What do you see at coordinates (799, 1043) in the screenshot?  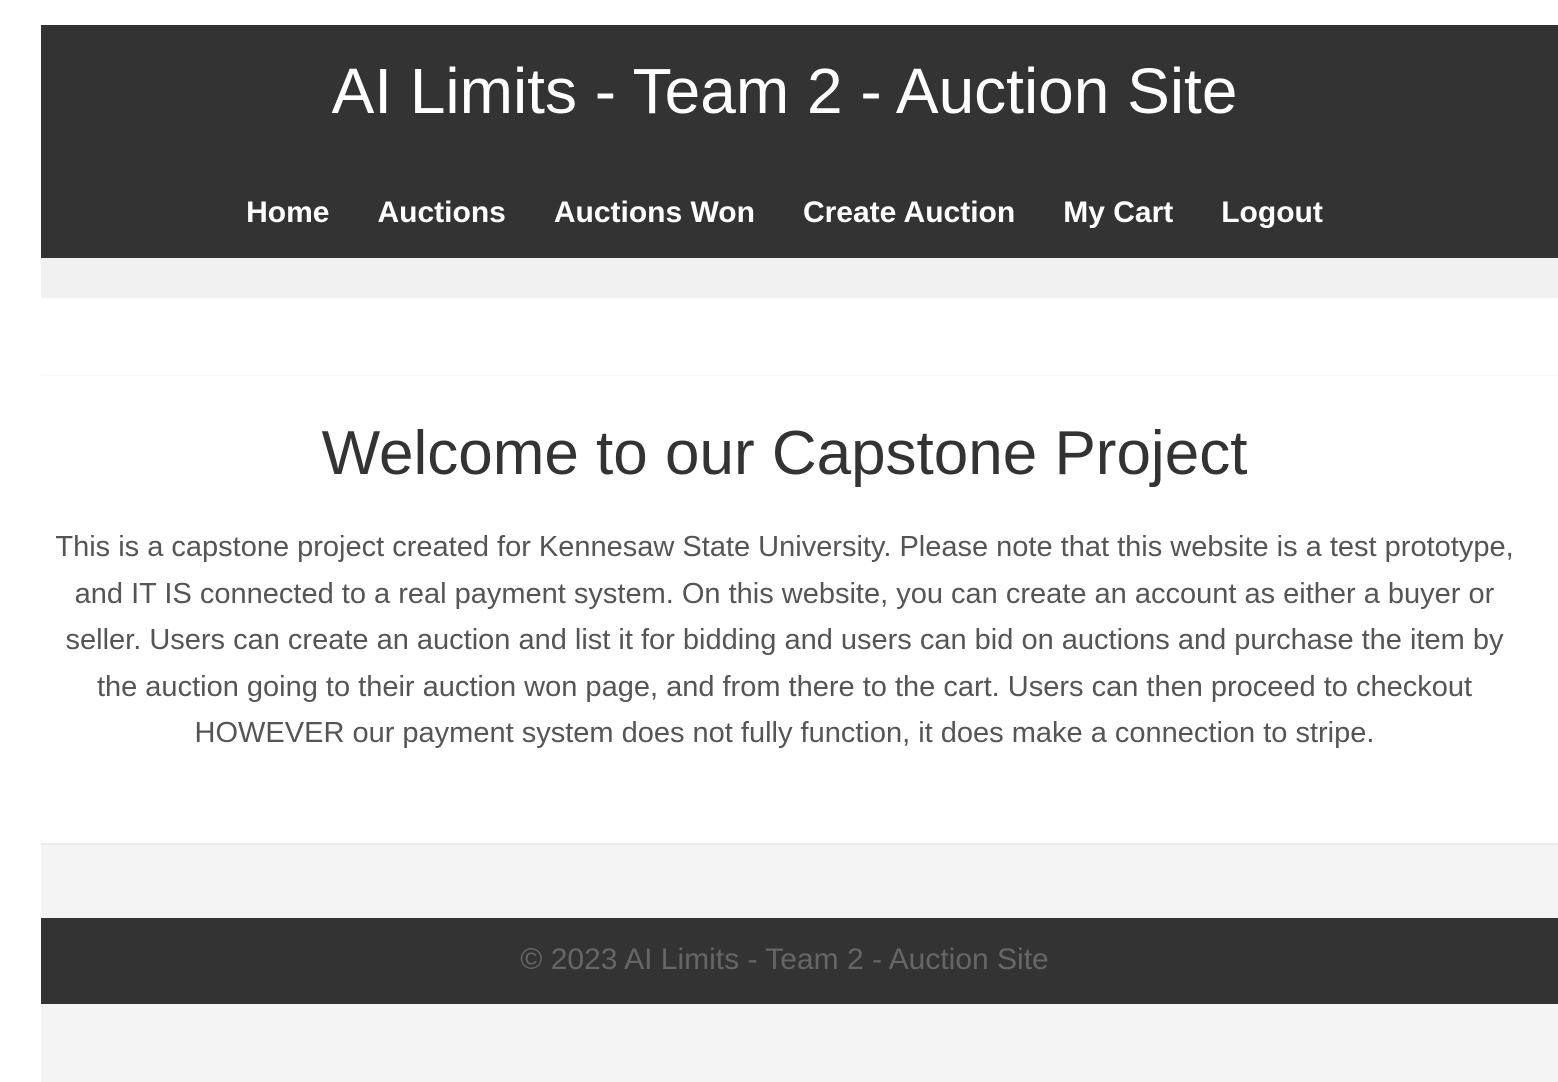 I see `page-bottom` at bounding box center [799, 1043].